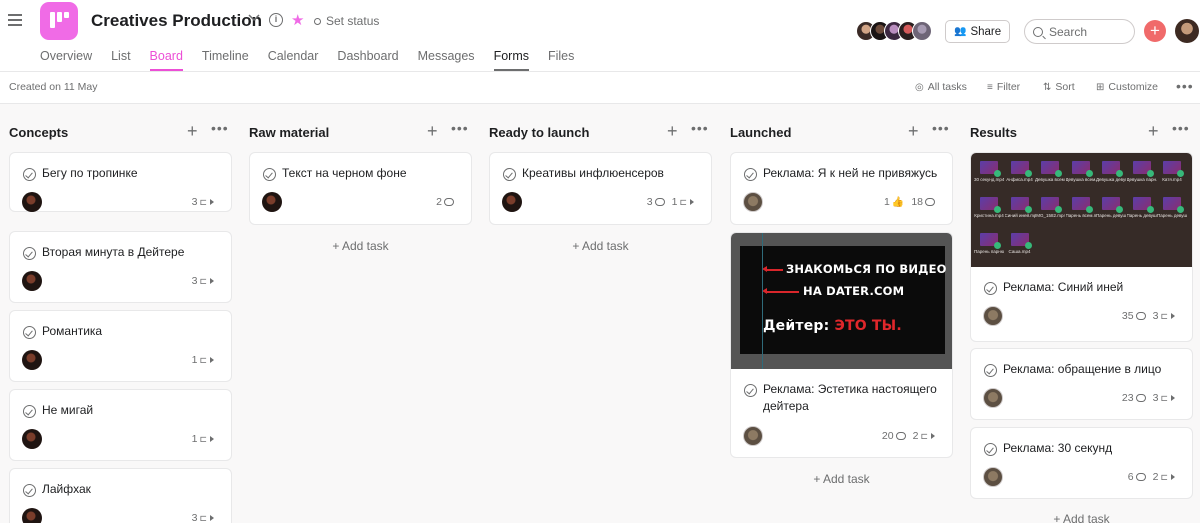  I want to click on search-field, so click(1079, 31).